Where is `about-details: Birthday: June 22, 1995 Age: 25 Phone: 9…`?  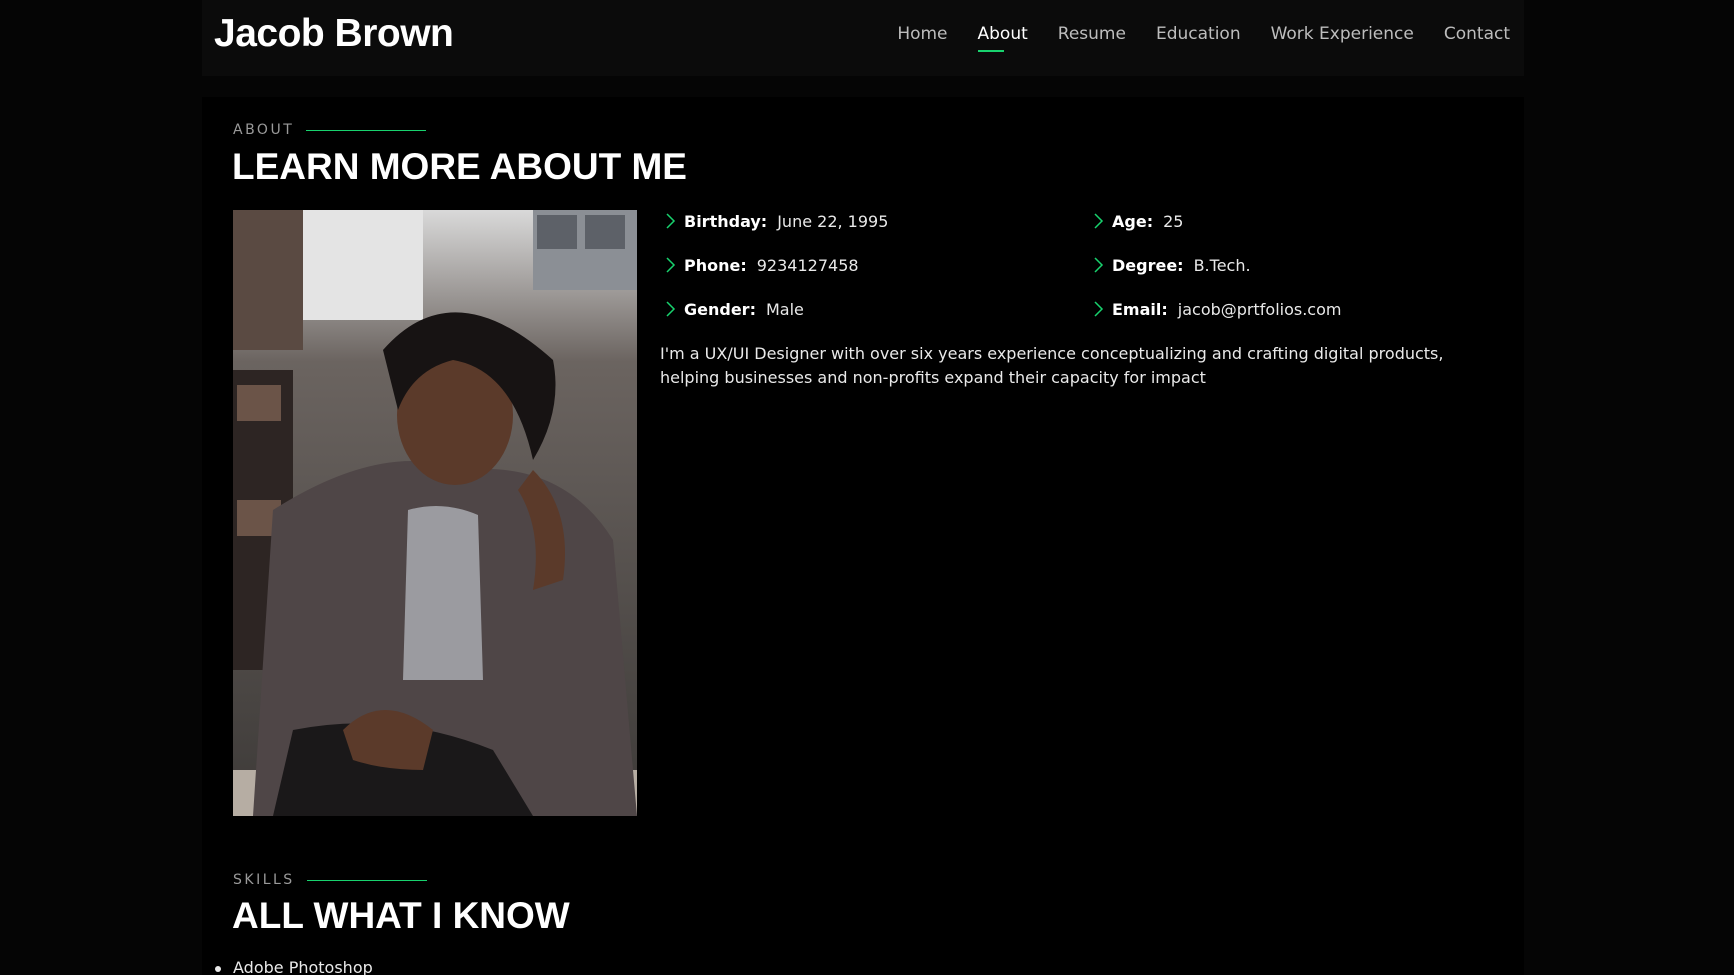 about-details: Birthday: June 22, 1995 Age: 25 Phone: 9… is located at coordinates (1088, 265).